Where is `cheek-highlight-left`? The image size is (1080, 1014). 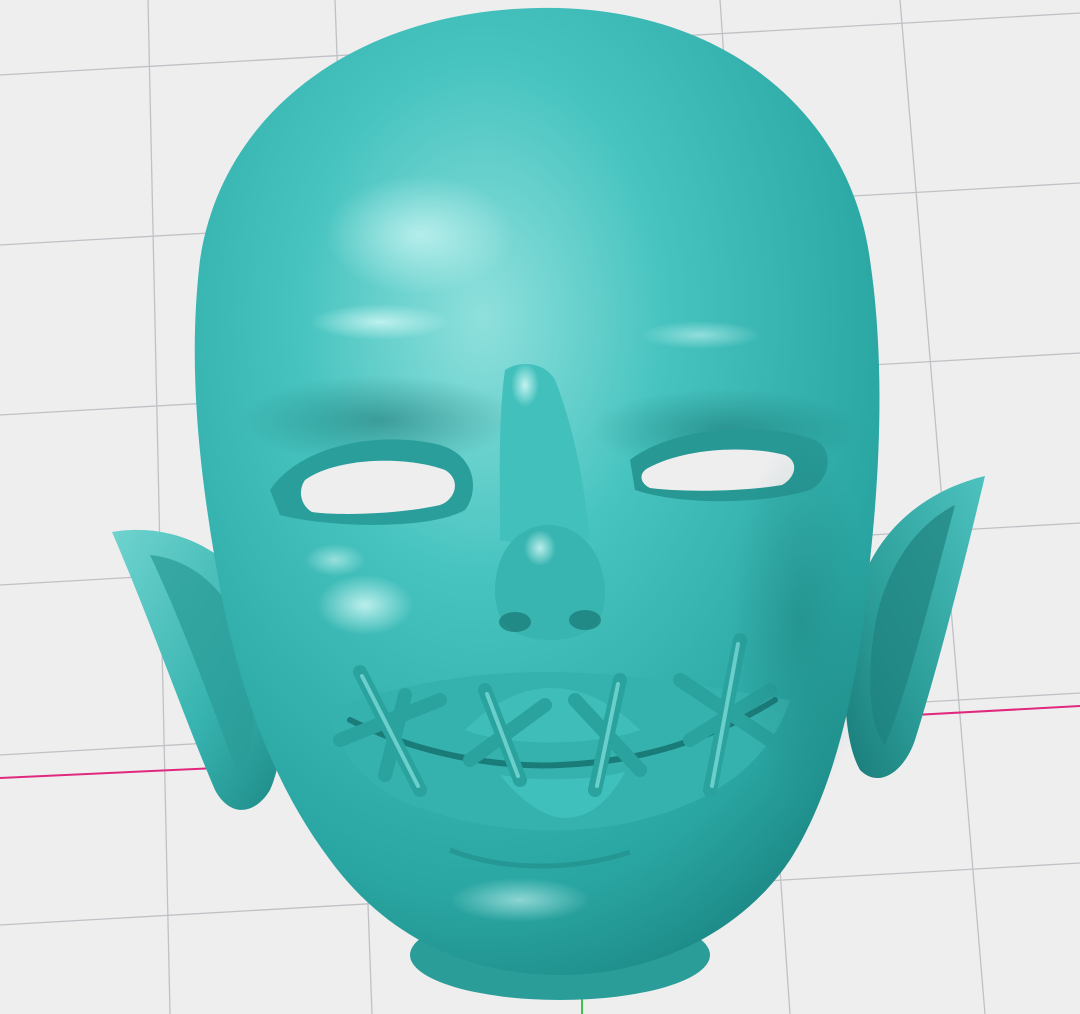 cheek-highlight-left is located at coordinates (365, 605).